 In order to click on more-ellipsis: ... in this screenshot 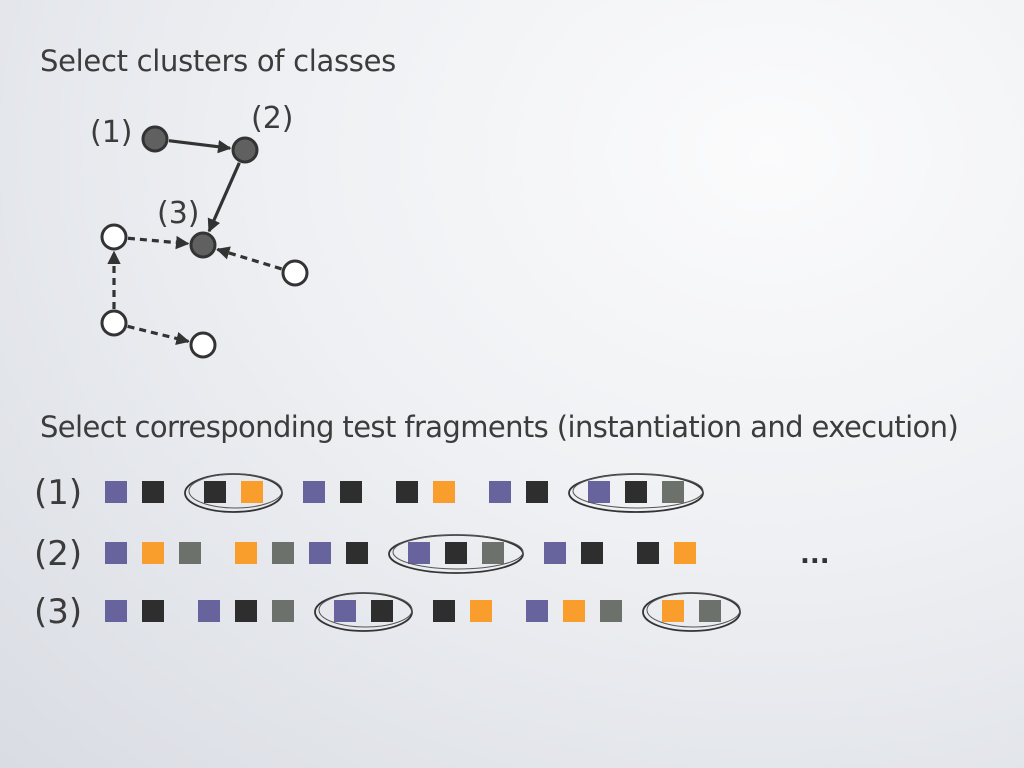, I will do `click(815, 555)`.